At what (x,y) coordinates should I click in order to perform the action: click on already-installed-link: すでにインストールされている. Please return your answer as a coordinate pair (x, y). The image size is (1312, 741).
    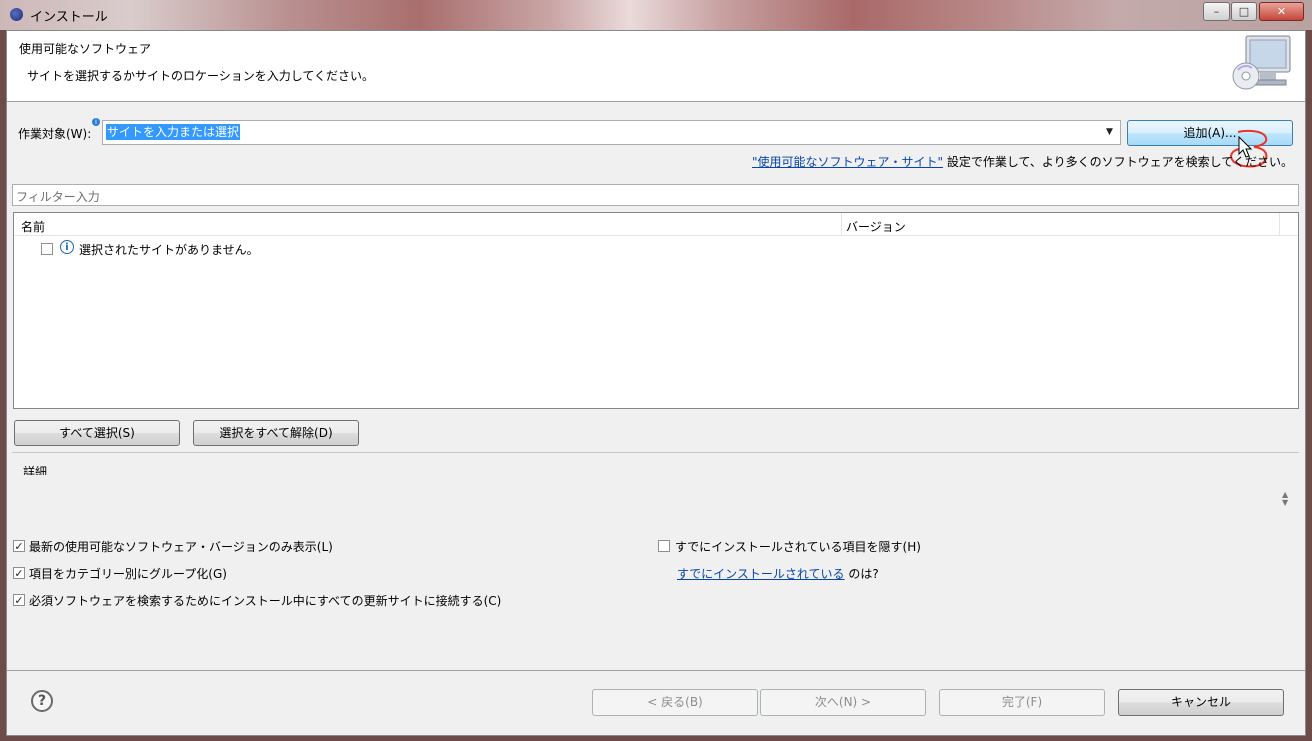
    Looking at the image, I should click on (761, 574).